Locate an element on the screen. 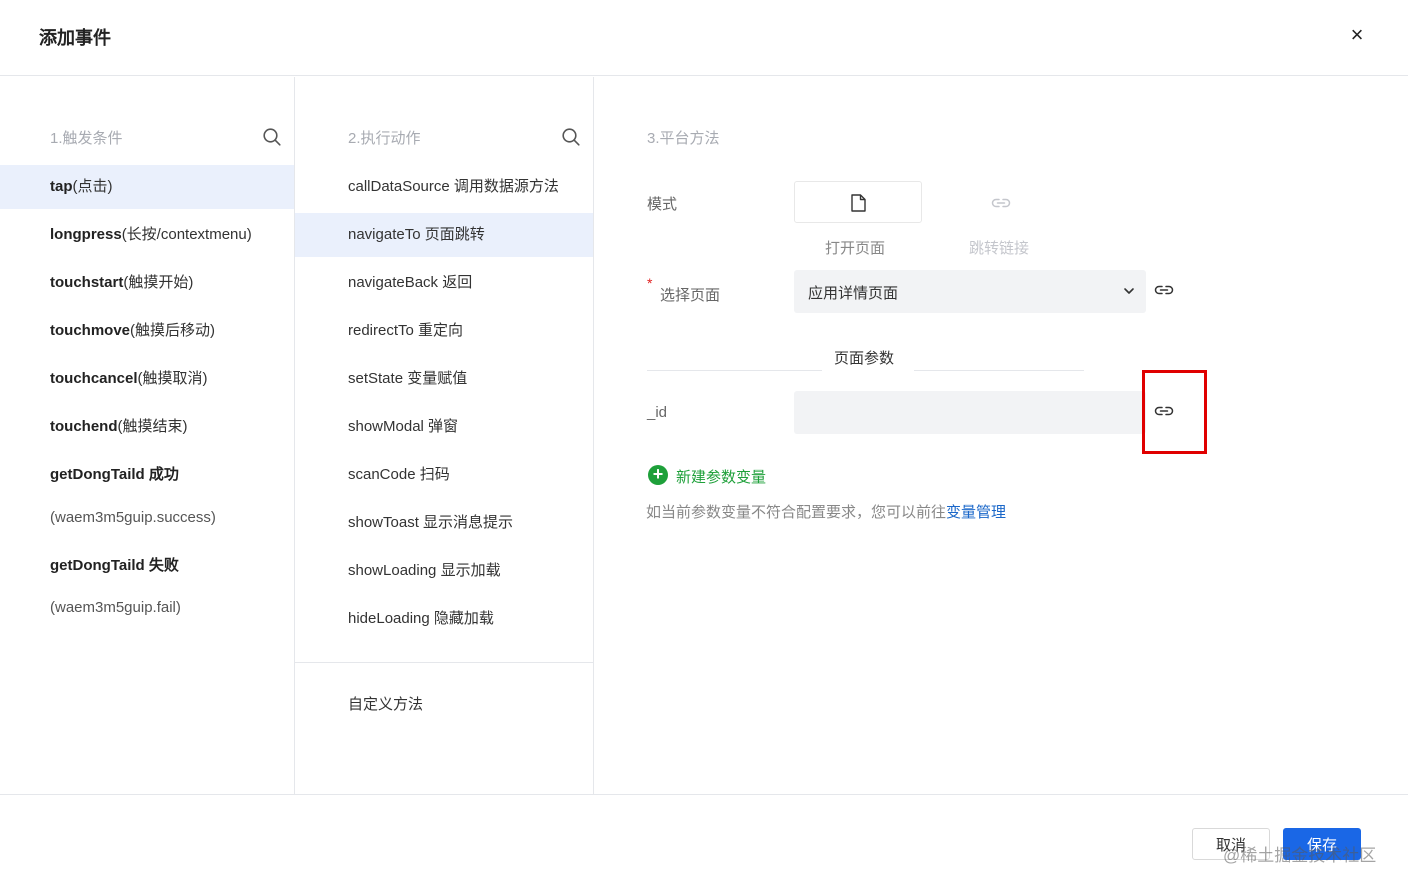 This screenshot has width=1408, height=887. mode-jump-link-caption: 跳转链接 is located at coordinates (999, 248).